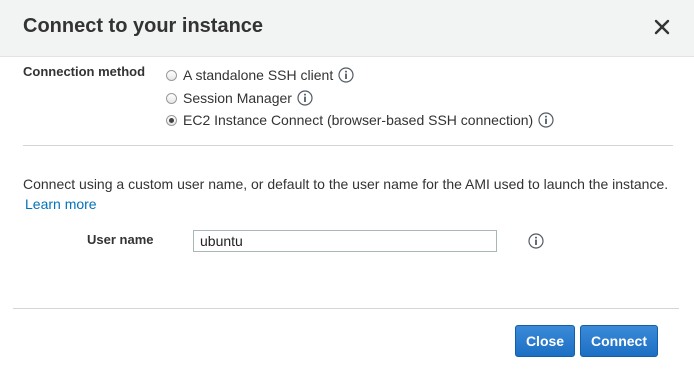  I want to click on connect-button: Connect, so click(619, 341).